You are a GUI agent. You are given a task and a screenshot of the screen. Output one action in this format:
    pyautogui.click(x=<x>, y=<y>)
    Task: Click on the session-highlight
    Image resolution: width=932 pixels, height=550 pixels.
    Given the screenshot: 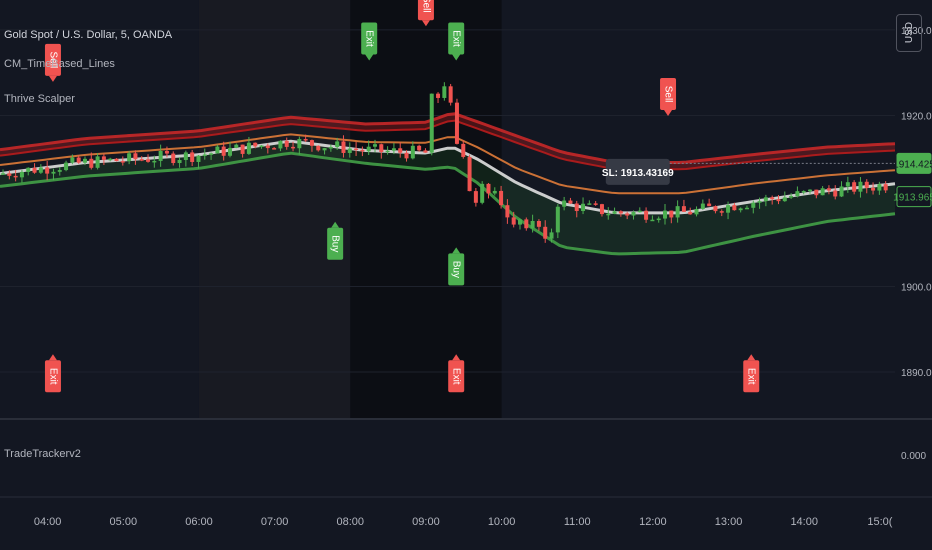 What is the action you would take?
    pyautogui.click(x=274, y=209)
    